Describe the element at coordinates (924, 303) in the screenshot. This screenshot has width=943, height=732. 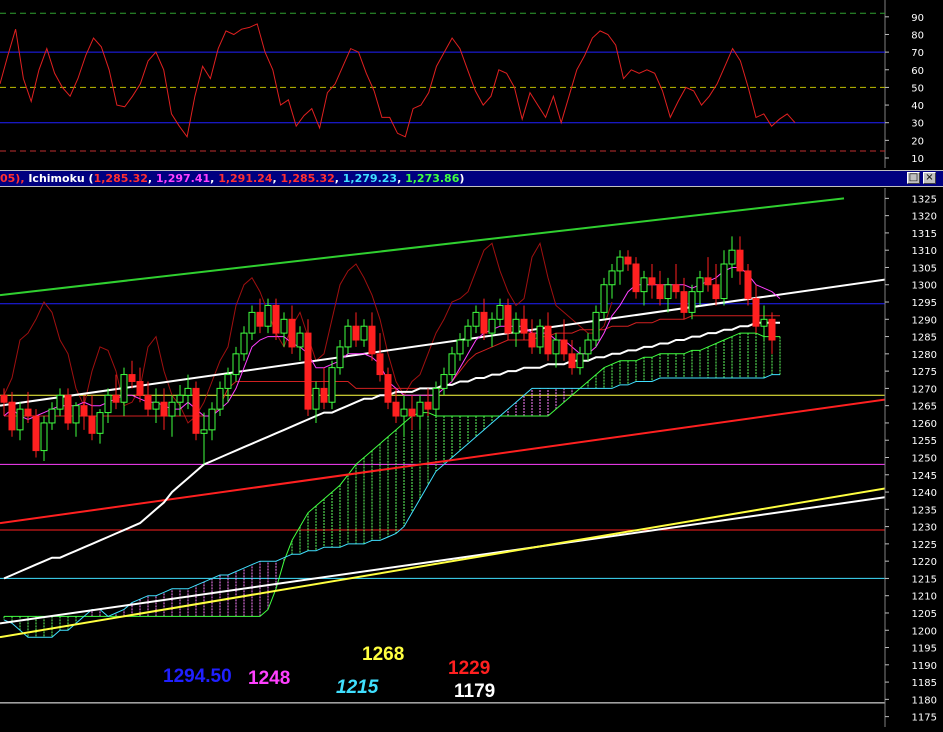
I see `price-tick-label: 1295` at that location.